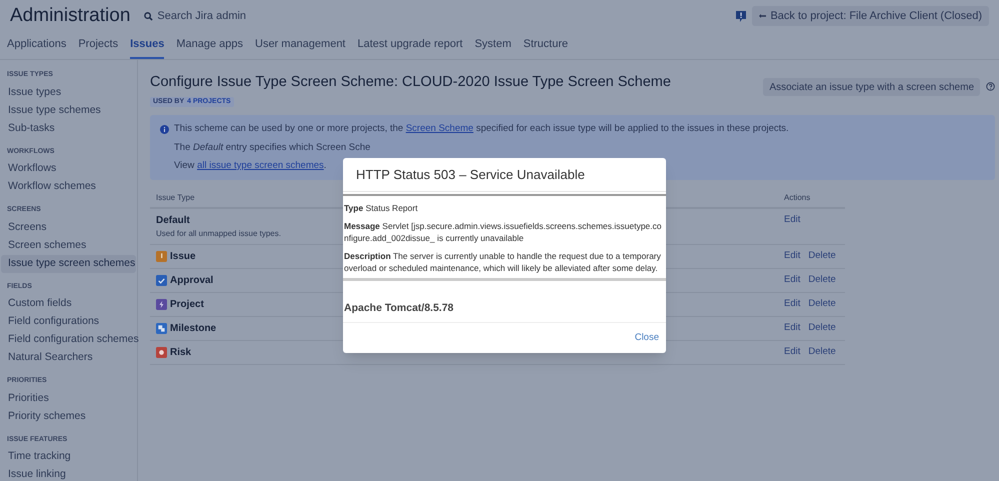  I want to click on info-text: The Default entry specifies which Screen Sche, so click(272, 147).